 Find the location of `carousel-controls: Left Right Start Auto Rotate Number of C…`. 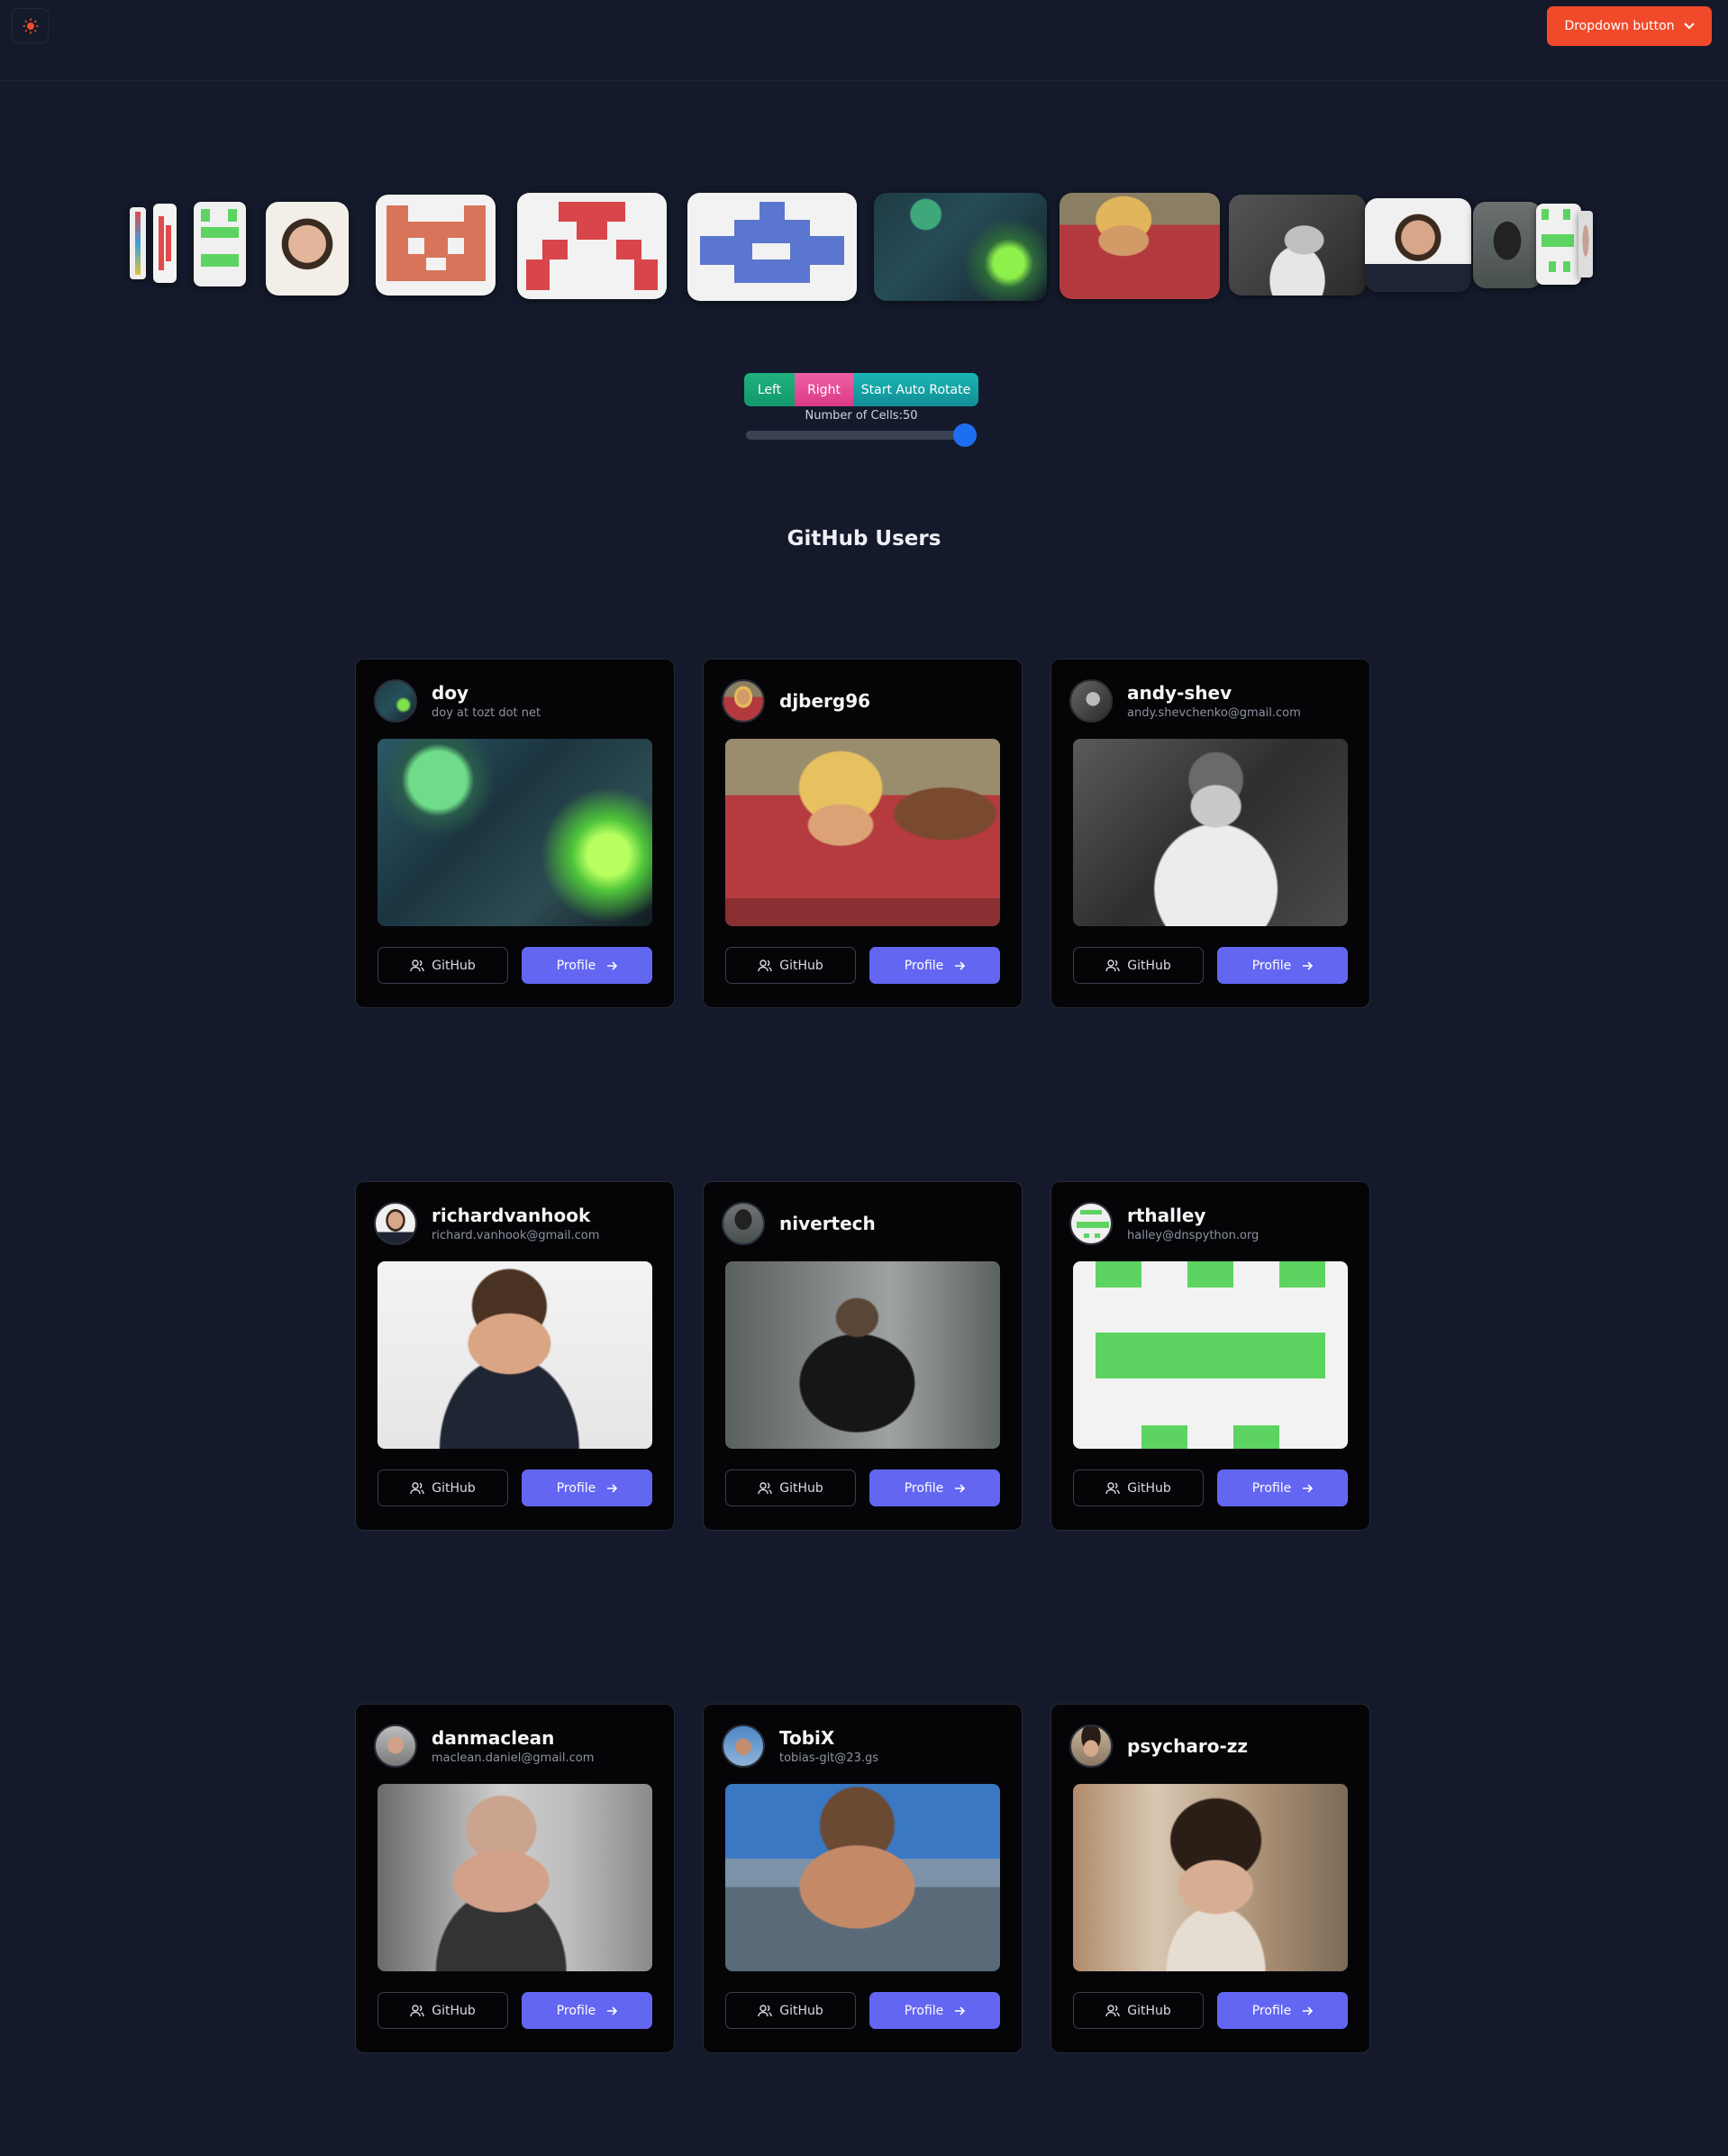

carousel-controls: Left Right Start Auto Rotate Number of C… is located at coordinates (861, 410).